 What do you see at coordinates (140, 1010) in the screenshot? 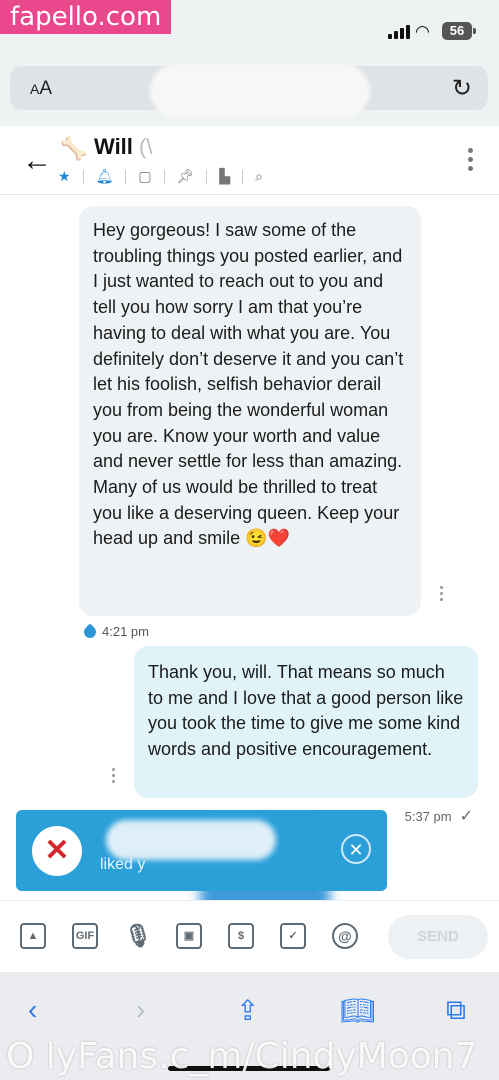
I see `forward-chevron-icon: ›` at bounding box center [140, 1010].